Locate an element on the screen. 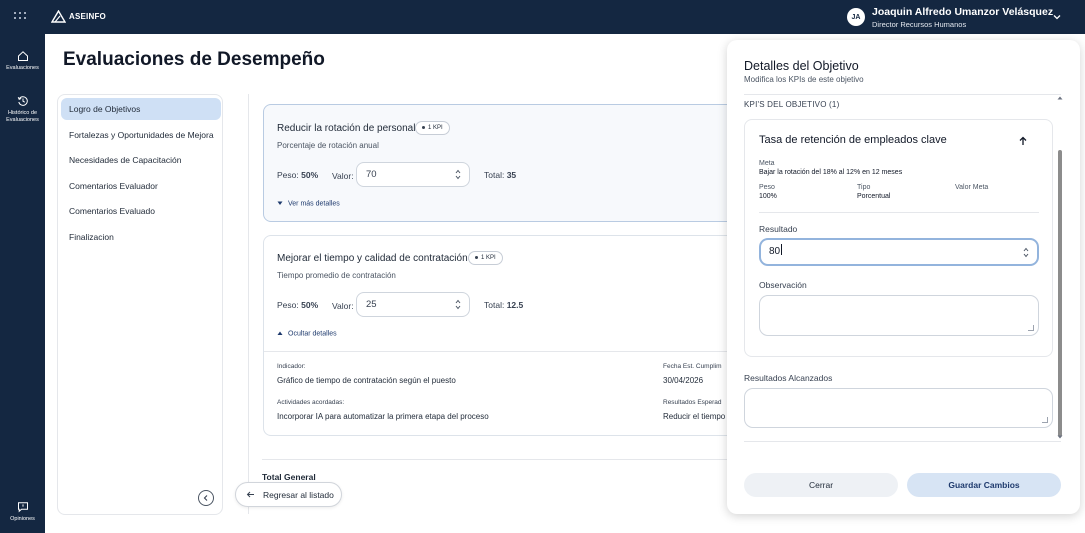 The width and height of the screenshot is (1085, 533). nav-item-finalizacion: Finalizacion is located at coordinates (141, 237).